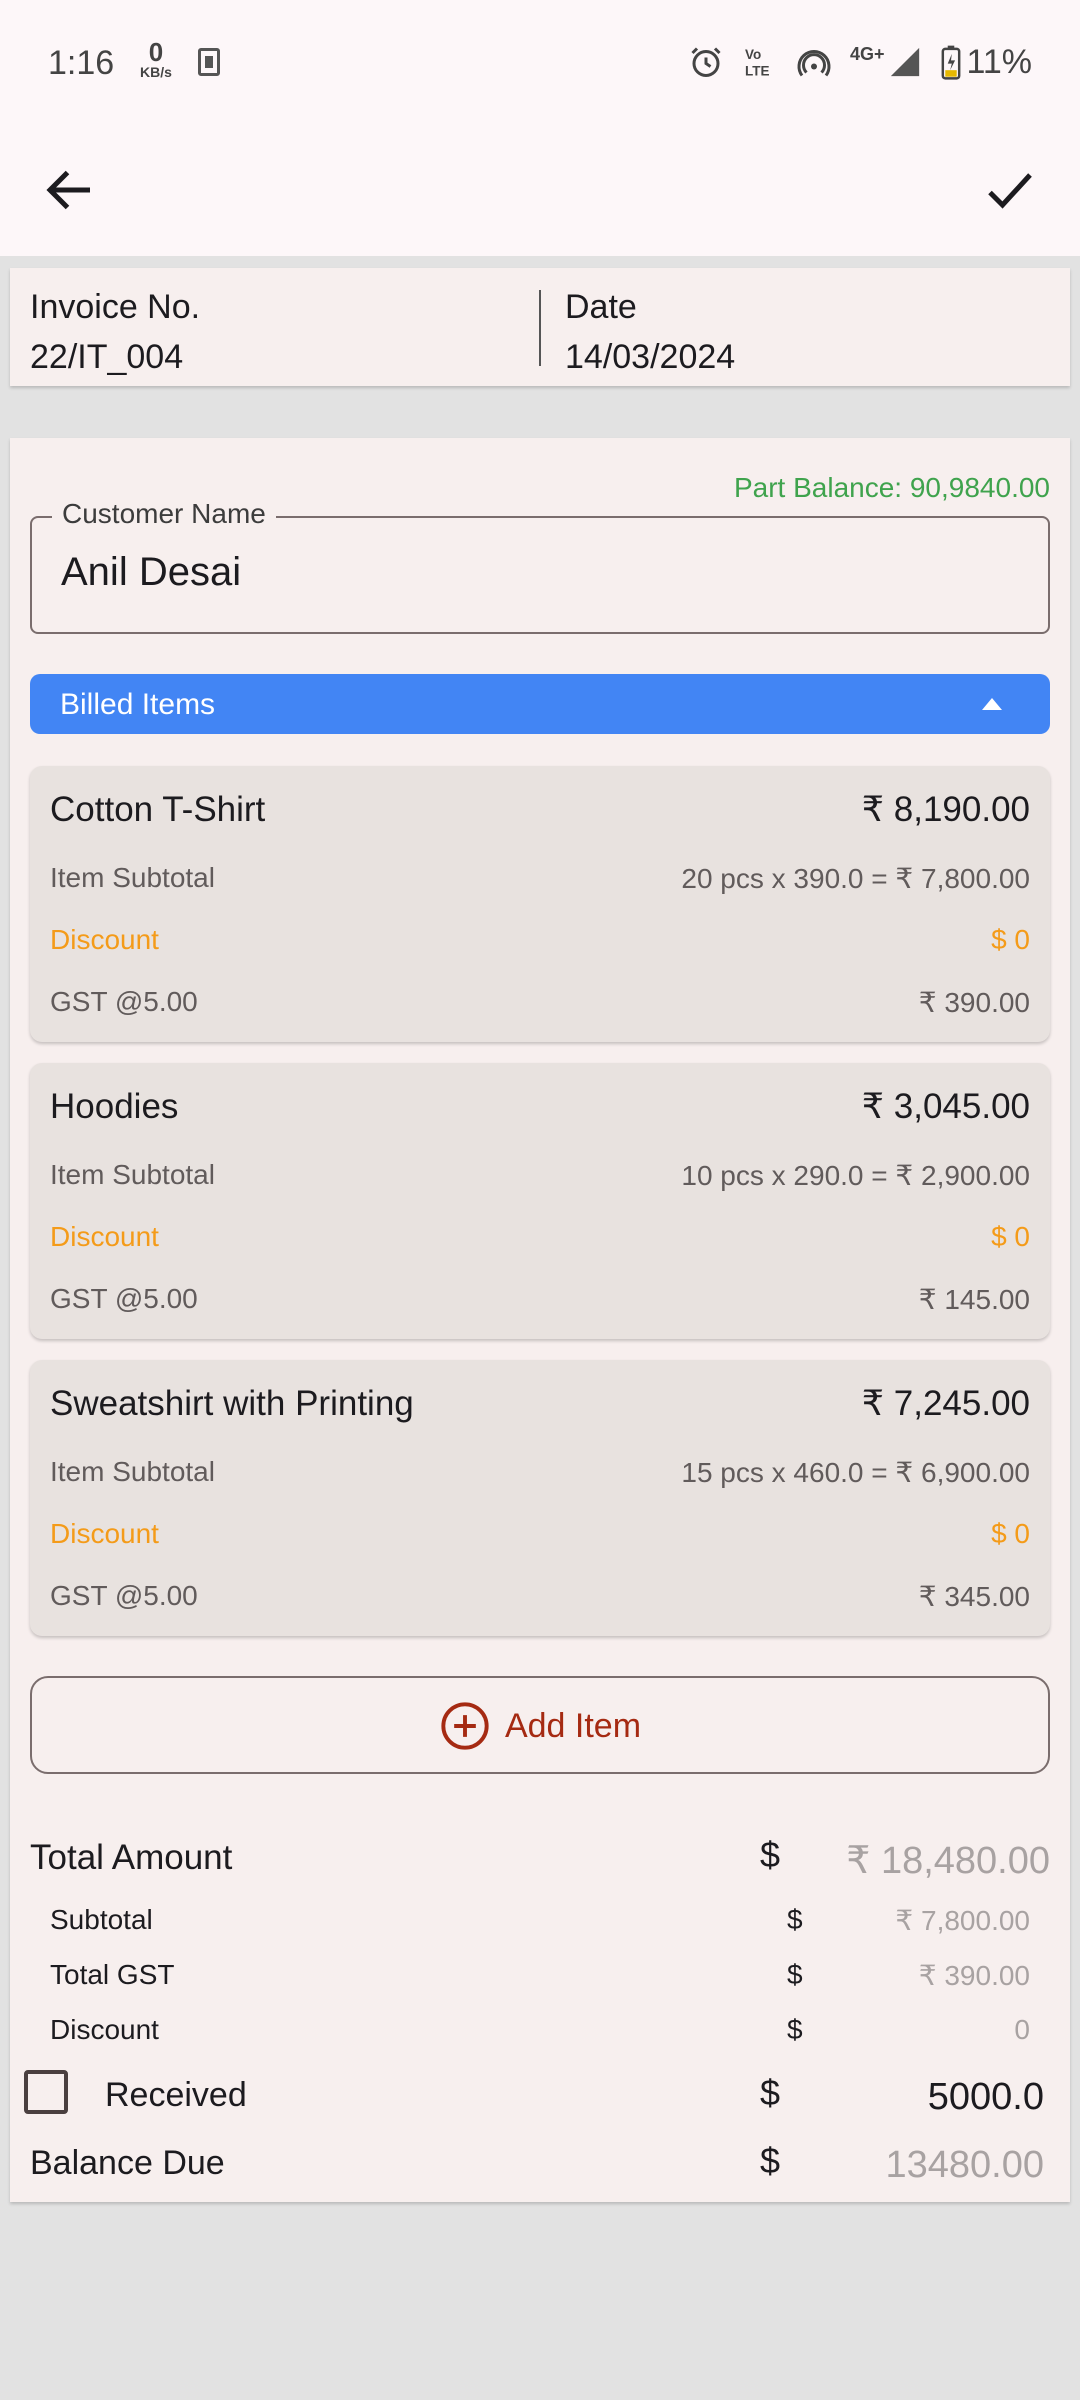  Describe the element at coordinates (945, 1403) in the screenshot. I see `item-total: ₹ 7,245.00` at that location.